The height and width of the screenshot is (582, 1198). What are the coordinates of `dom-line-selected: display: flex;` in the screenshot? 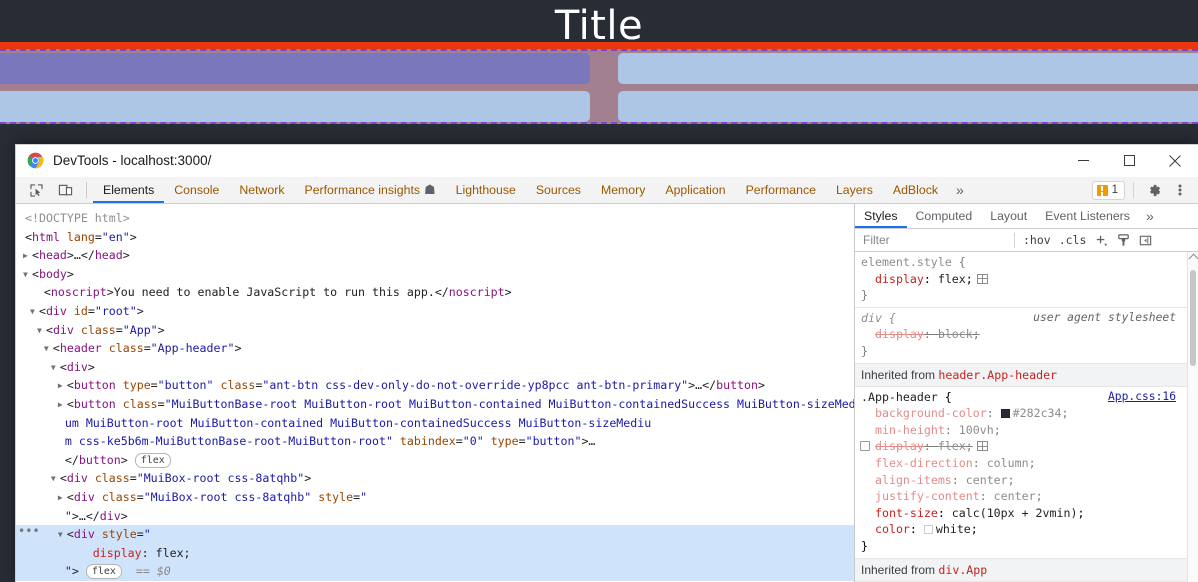 It's located at (435, 553).